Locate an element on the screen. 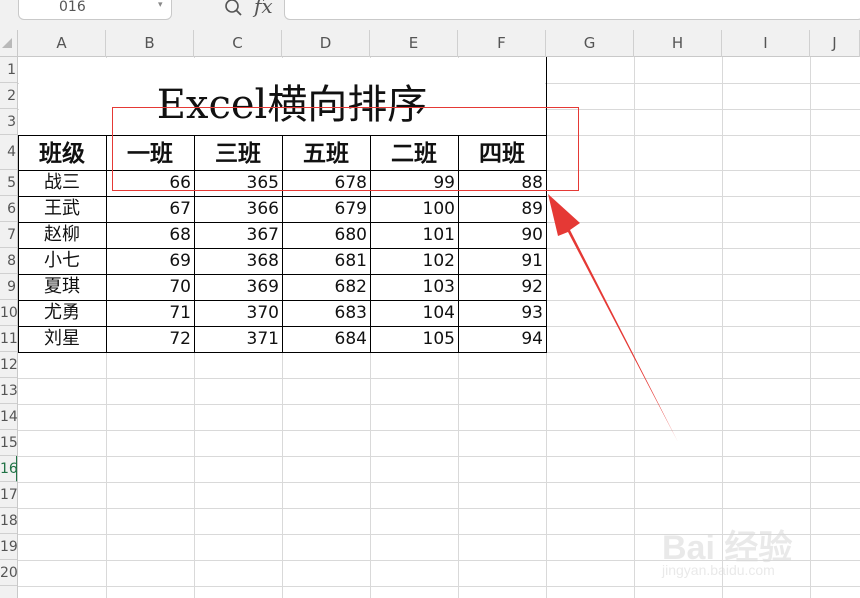  column-header-b: B is located at coordinates (150, 43).